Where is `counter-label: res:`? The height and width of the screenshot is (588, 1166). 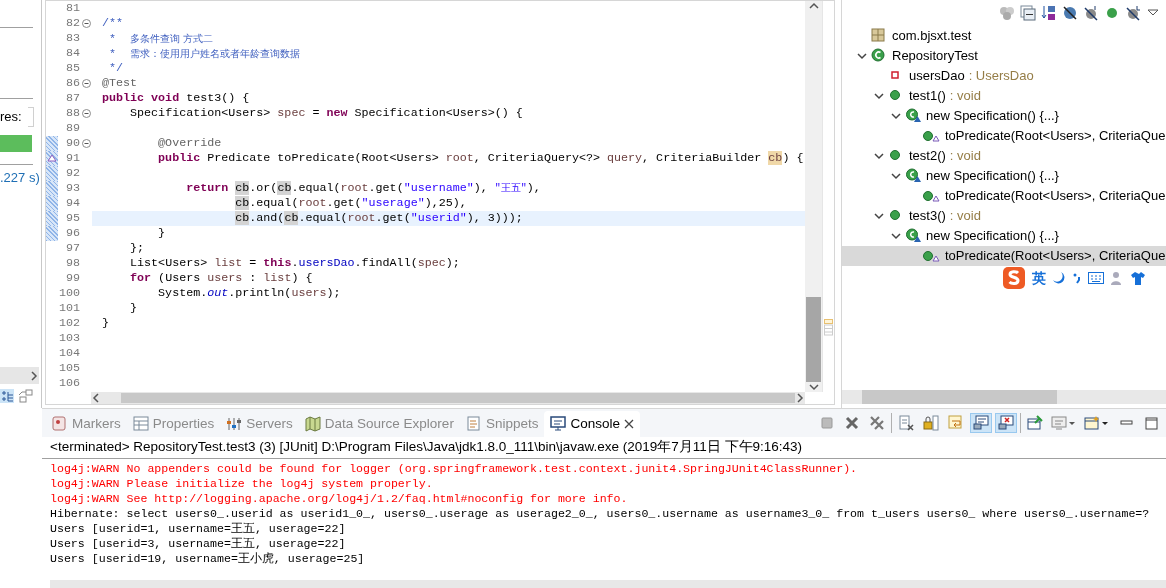
counter-label: res: is located at coordinates (11, 117).